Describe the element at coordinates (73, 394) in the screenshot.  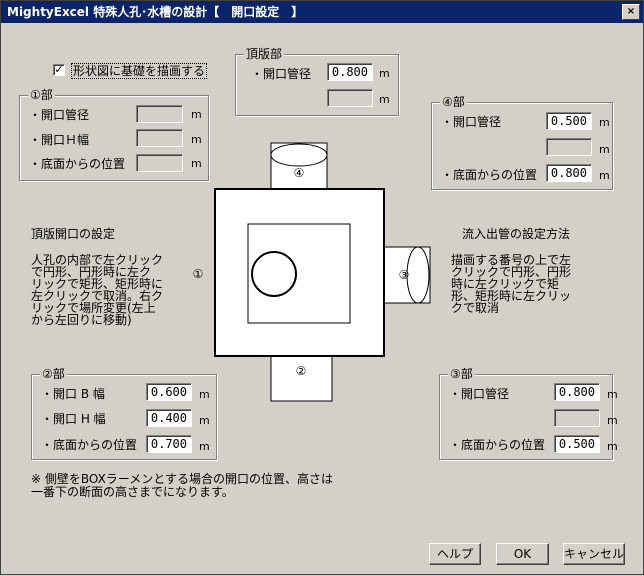
I see `group-2-width-b-label: ・開口 B 幅` at that location.